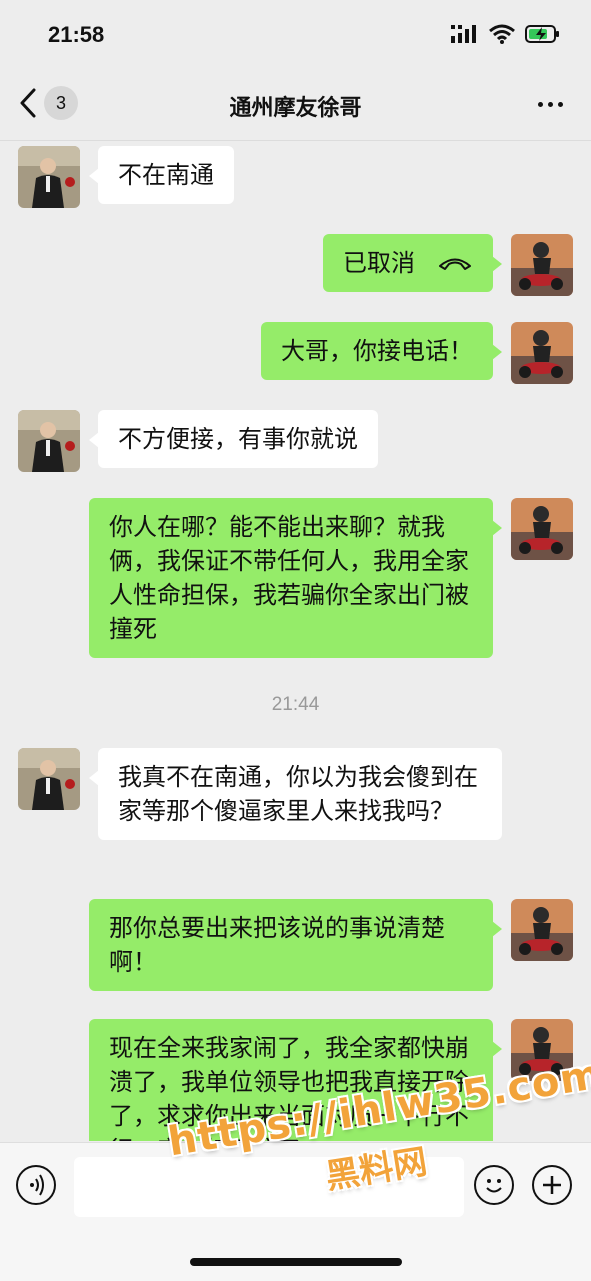 This screenshot has height=1281, width=591. I want to click on home-indicator, so click(296, 1262).